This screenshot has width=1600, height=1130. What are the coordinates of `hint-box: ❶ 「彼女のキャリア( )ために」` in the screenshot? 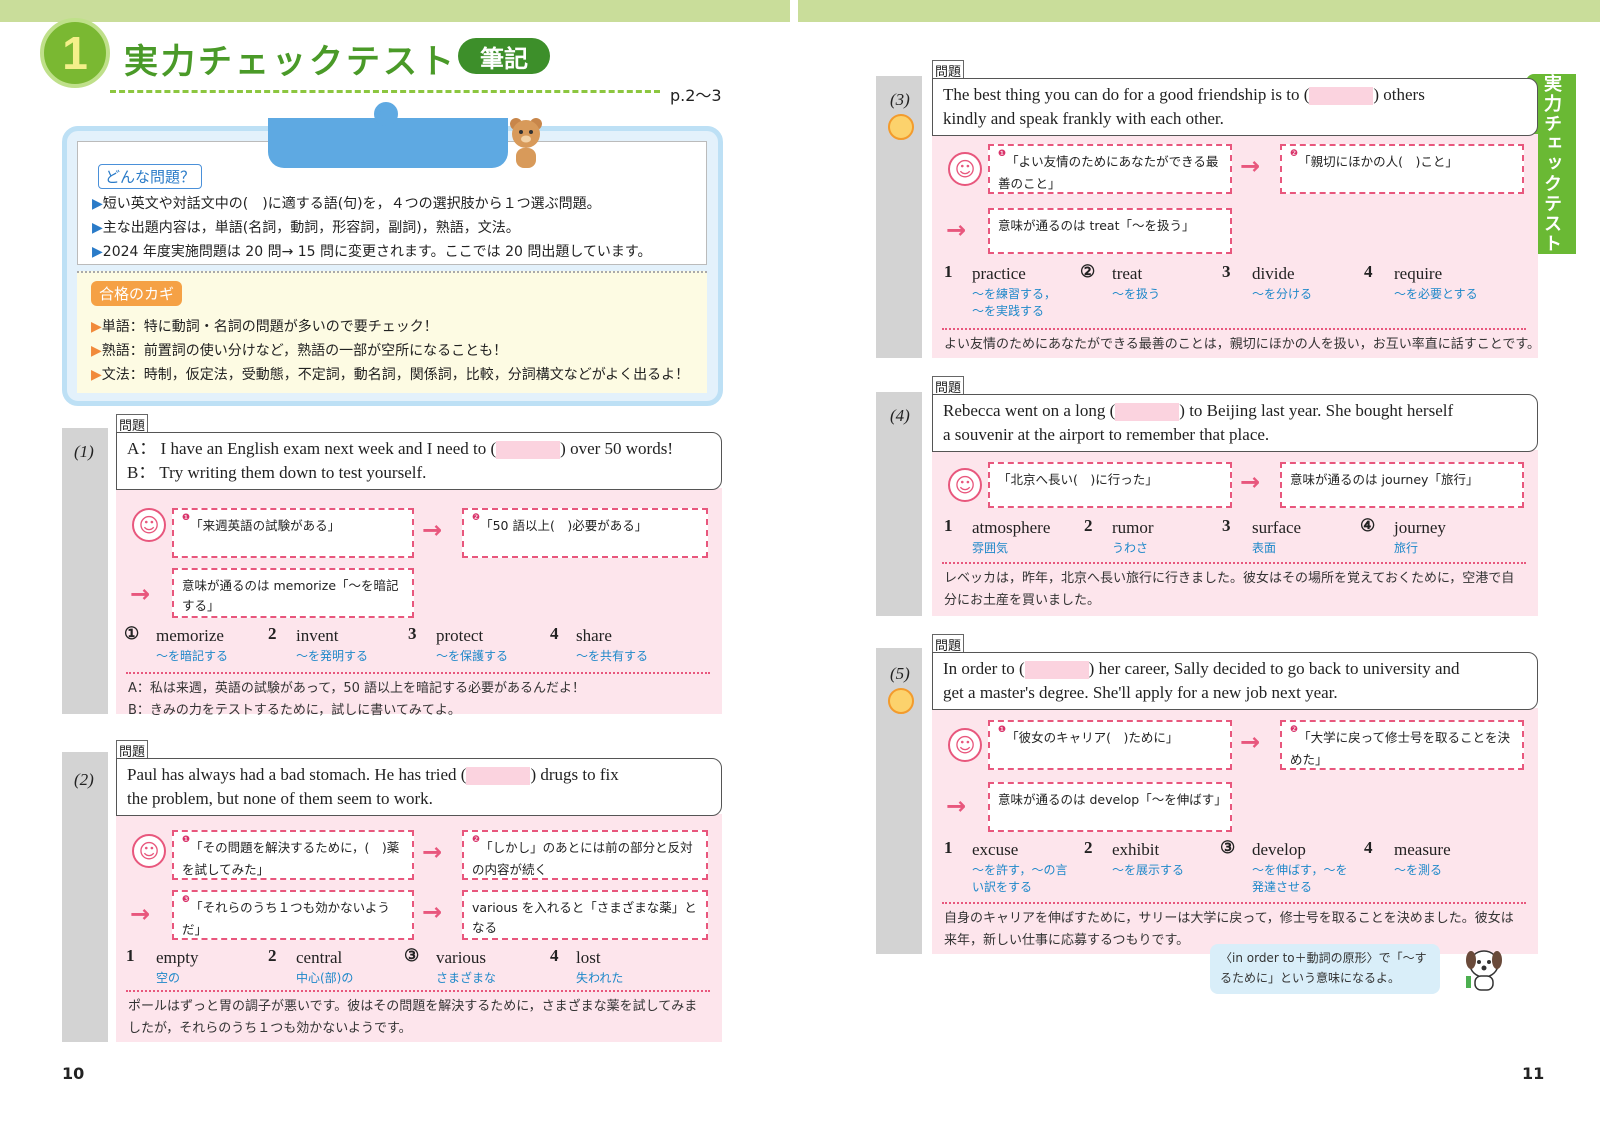 It's located at (1110, 745).